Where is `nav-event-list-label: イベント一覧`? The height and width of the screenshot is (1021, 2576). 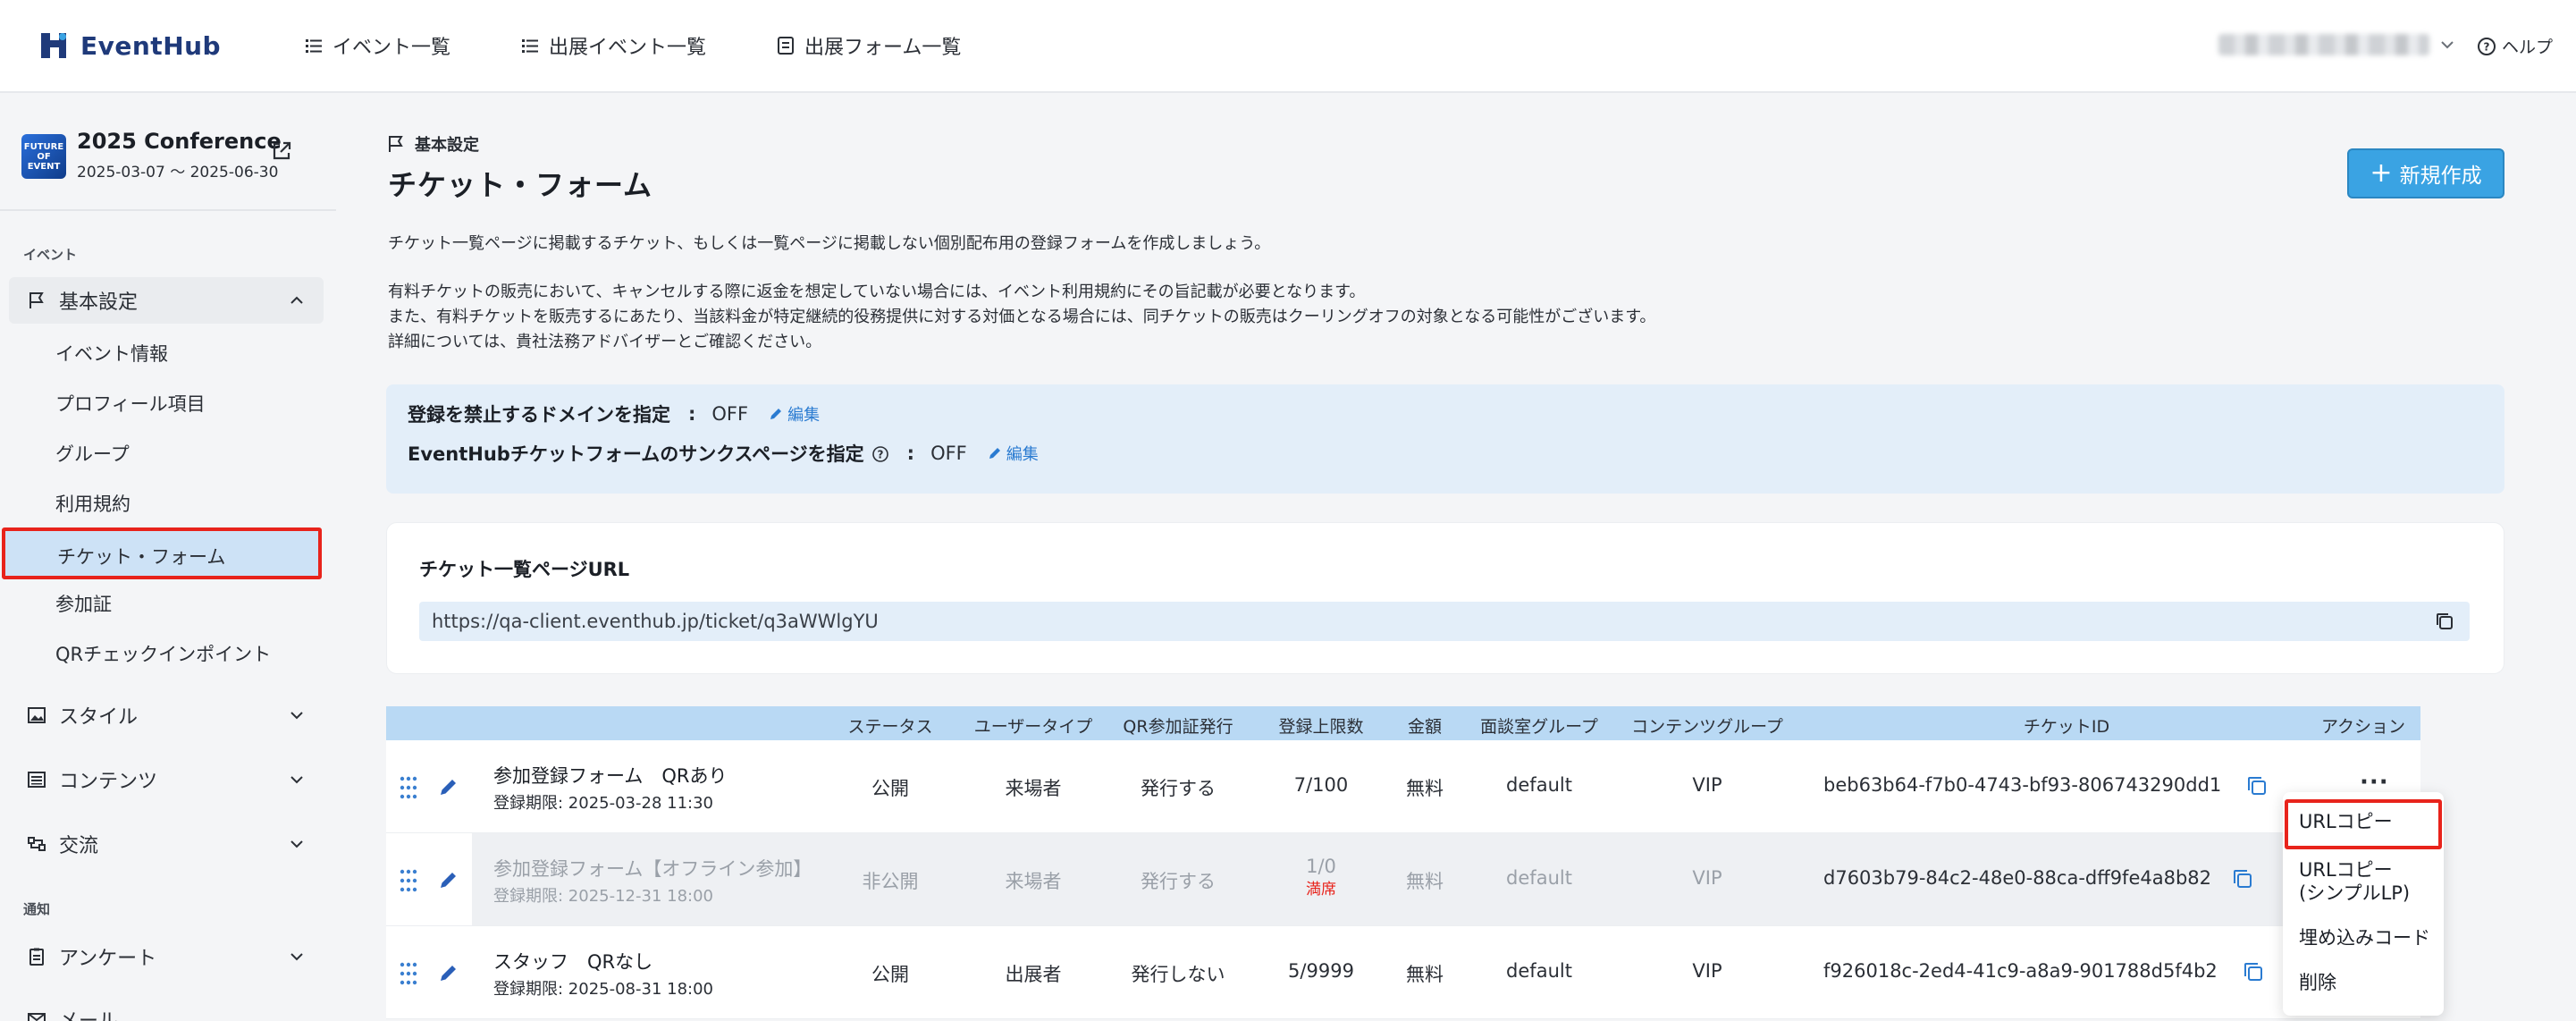 nav-event-list-label: イベント一覧 is located at coordinates (392, 48).